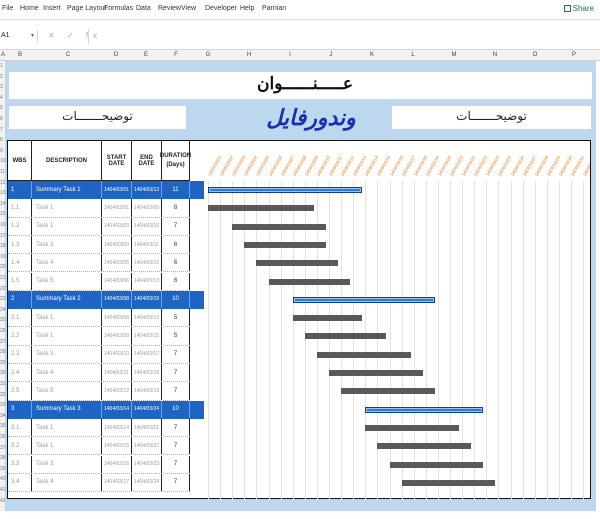 The height and width of the screenshot is (519, 600). What do you see at coordinates (208, 55) in the screenshot?
I see `column-header-g: G` at bounding box center [208, 55].